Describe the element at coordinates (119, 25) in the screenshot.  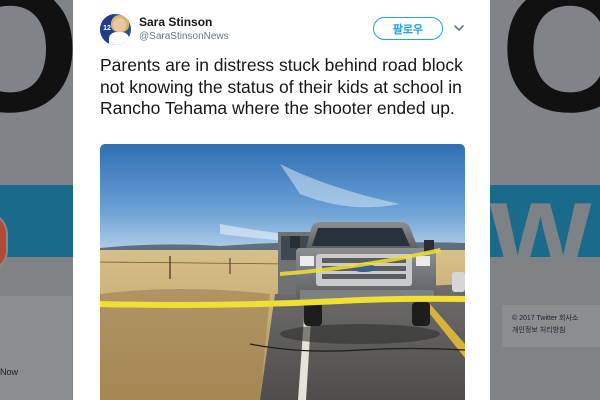
I see `avatar-face` at that location.